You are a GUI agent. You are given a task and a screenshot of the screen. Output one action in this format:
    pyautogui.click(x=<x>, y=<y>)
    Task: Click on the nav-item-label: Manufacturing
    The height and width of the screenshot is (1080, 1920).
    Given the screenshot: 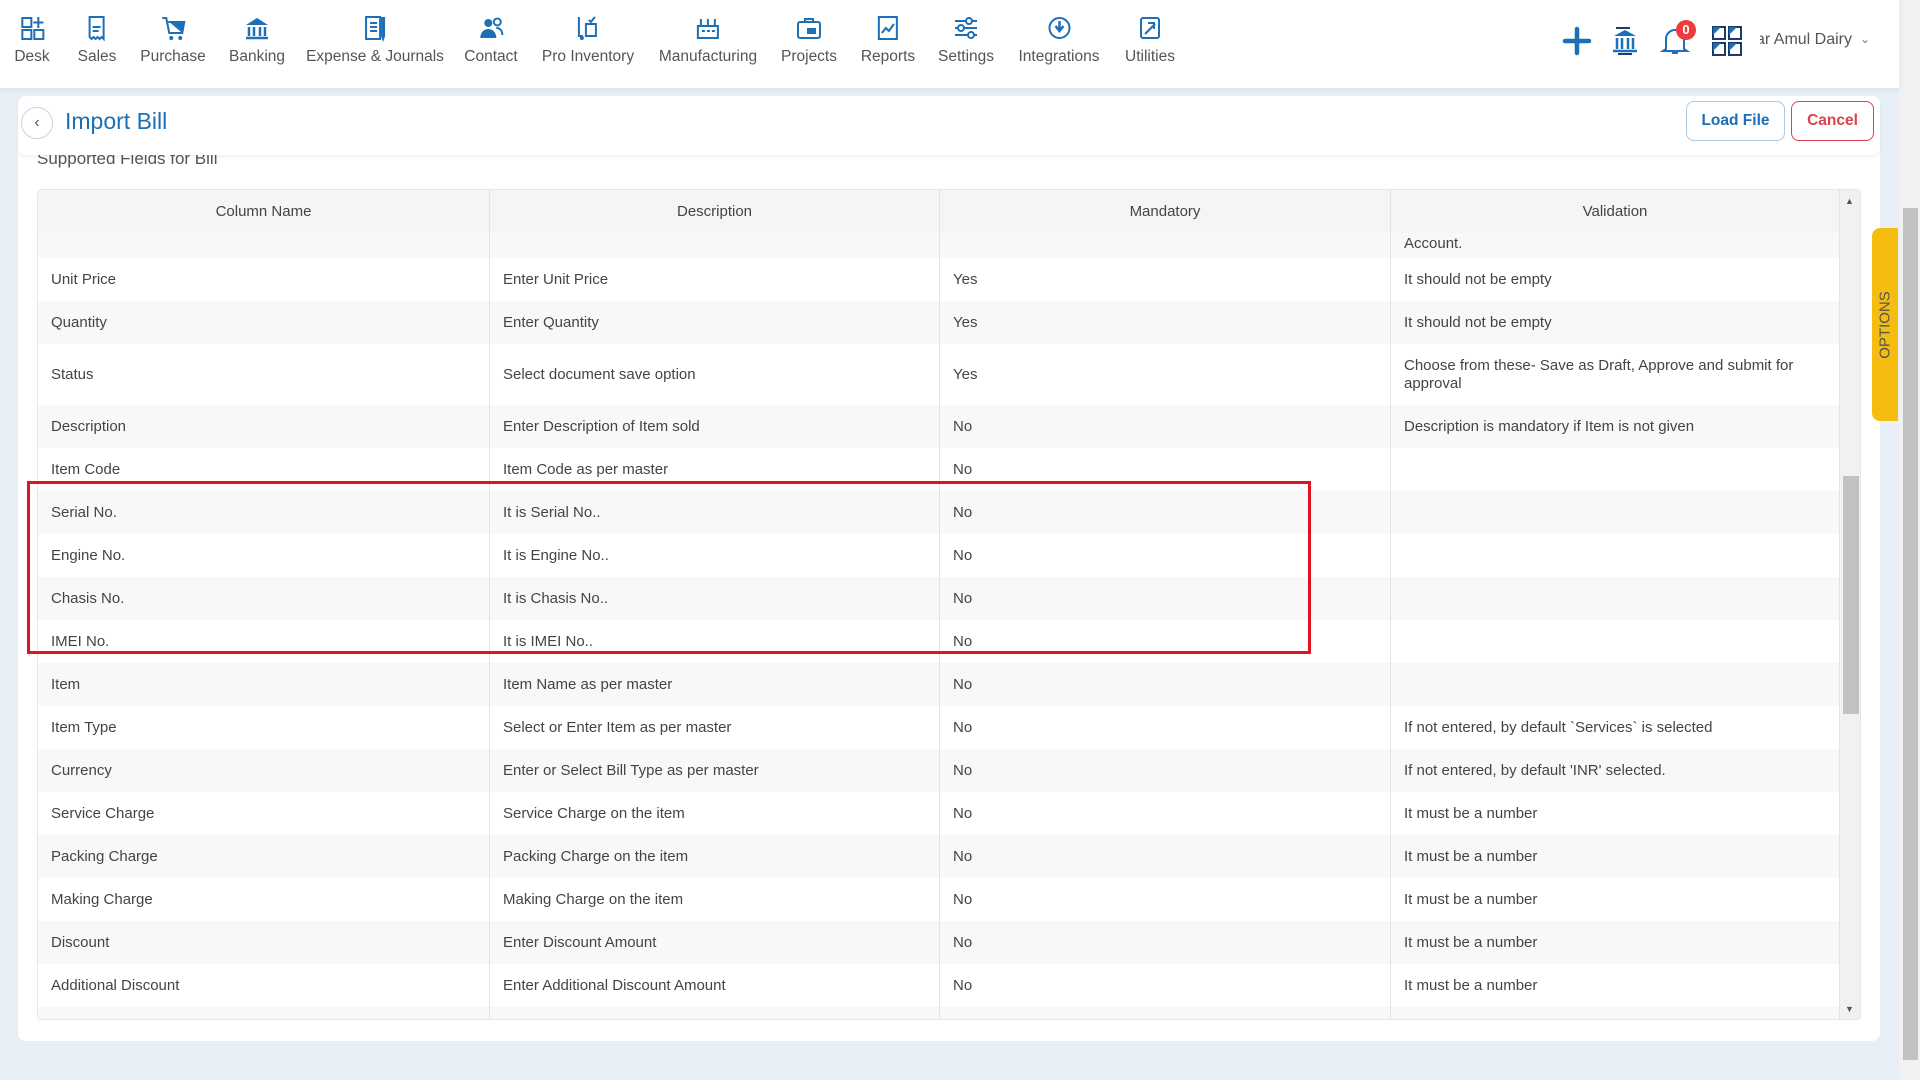 What is the action you would take?
    pyautogui.click(x=708, y=56)
    